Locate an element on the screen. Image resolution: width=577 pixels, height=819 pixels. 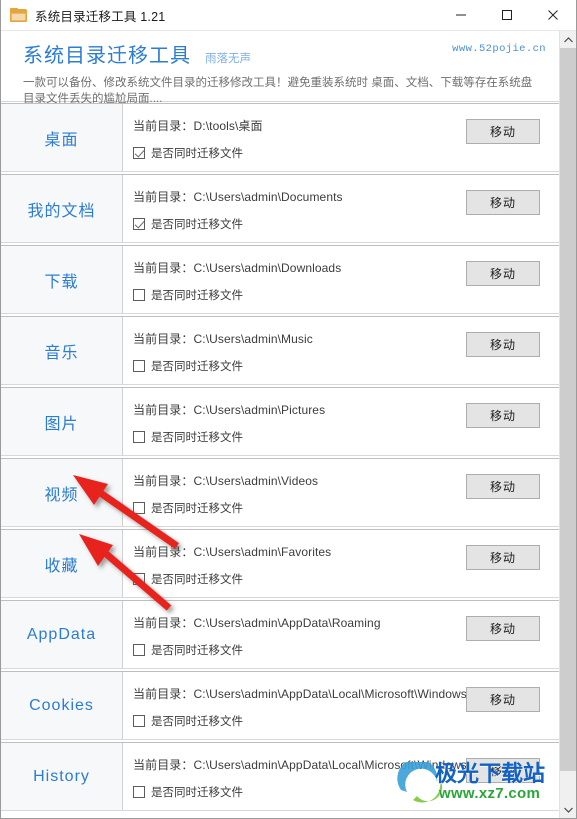
close-button is located at coordinates (553, 15).